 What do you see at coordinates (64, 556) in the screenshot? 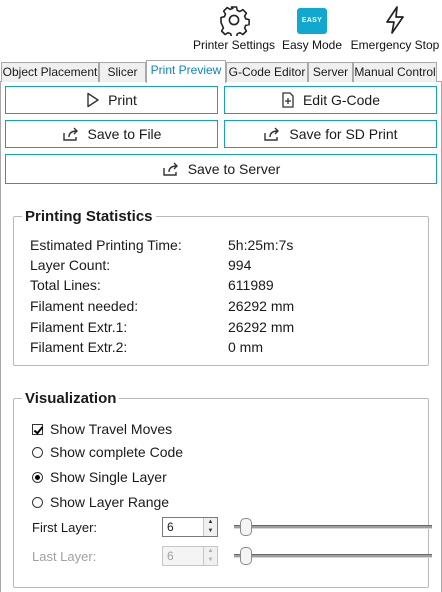
I see `last-layer-label: Last Layer:` at bounding box center [64, 556].